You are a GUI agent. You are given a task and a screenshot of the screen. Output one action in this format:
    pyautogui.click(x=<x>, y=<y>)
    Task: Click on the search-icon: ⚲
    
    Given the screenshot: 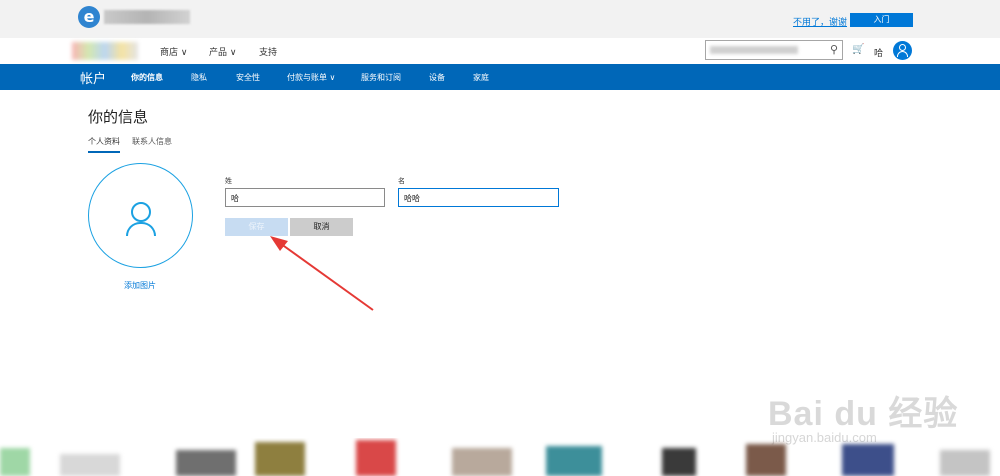 What is the action you would take?
    pyautogui.click(x=834, y=49)
    